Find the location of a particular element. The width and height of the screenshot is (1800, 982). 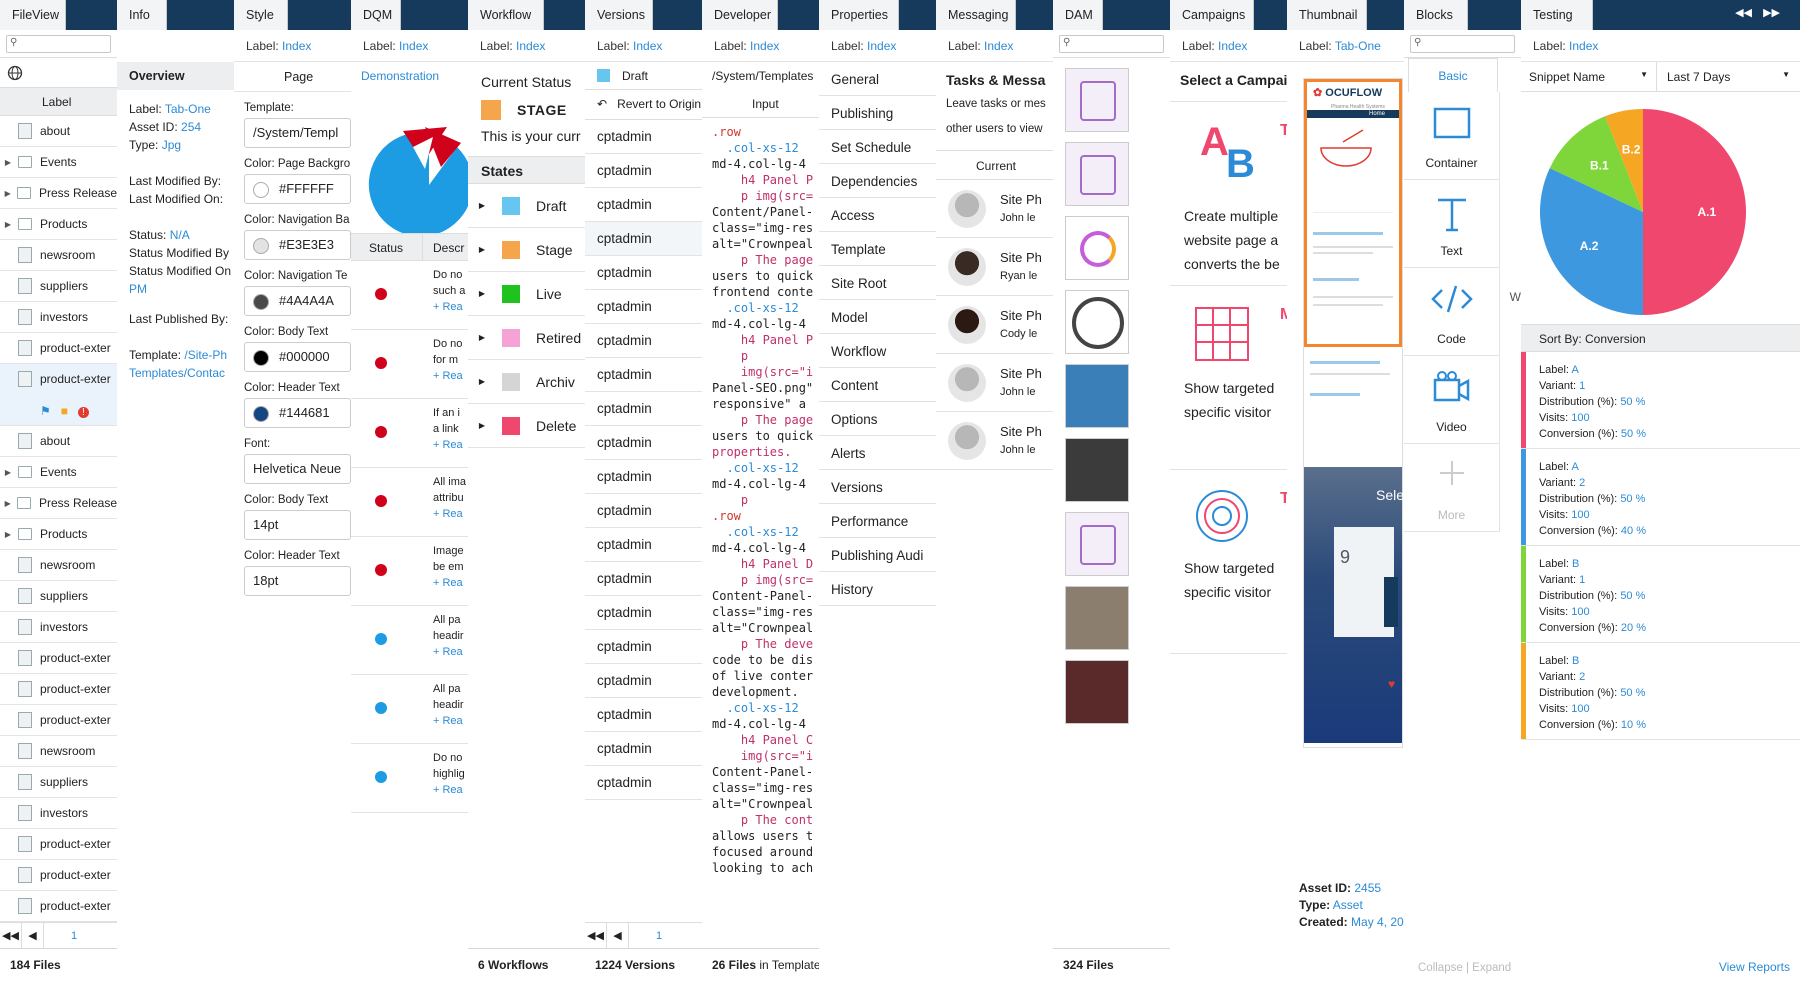

block-item: Text is located at coordinates (1452, 224).